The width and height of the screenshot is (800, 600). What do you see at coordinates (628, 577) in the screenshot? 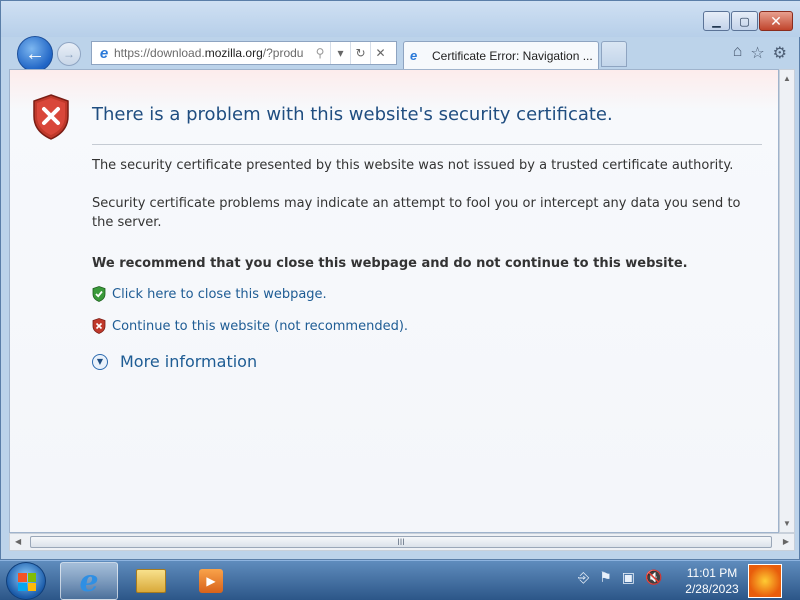
I see `display-icon: ▣` at bounding box center [628, 577].